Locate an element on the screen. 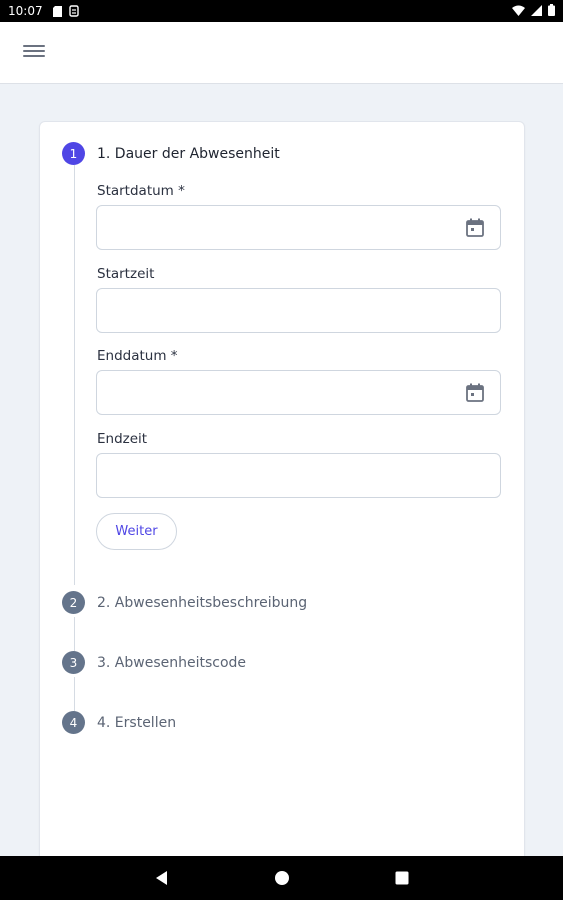 This screenshot has height=900, width=563. step-3-number: 3 is located at coordinates (73, 662).